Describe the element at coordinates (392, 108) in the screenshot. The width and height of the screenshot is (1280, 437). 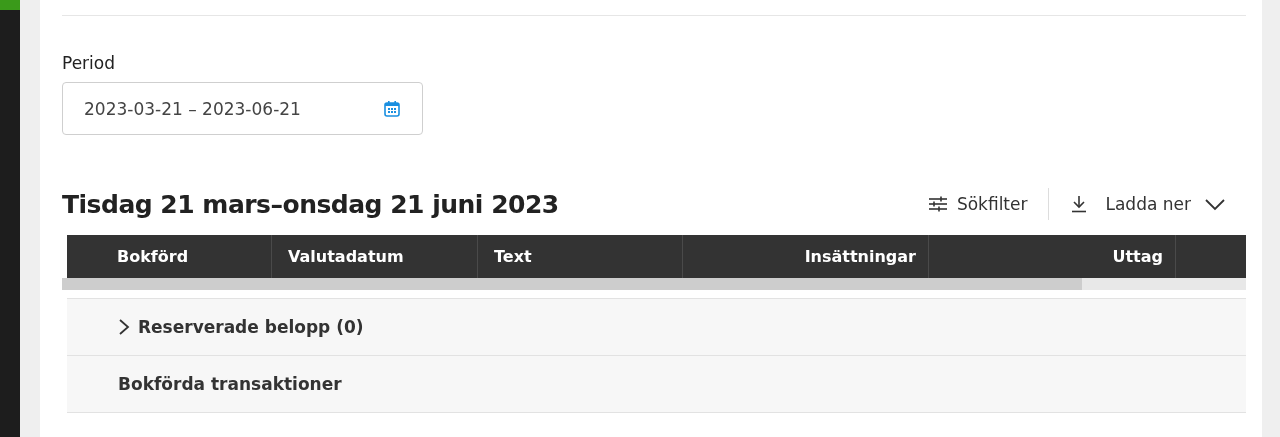
I see `calendar-icon` at that location.